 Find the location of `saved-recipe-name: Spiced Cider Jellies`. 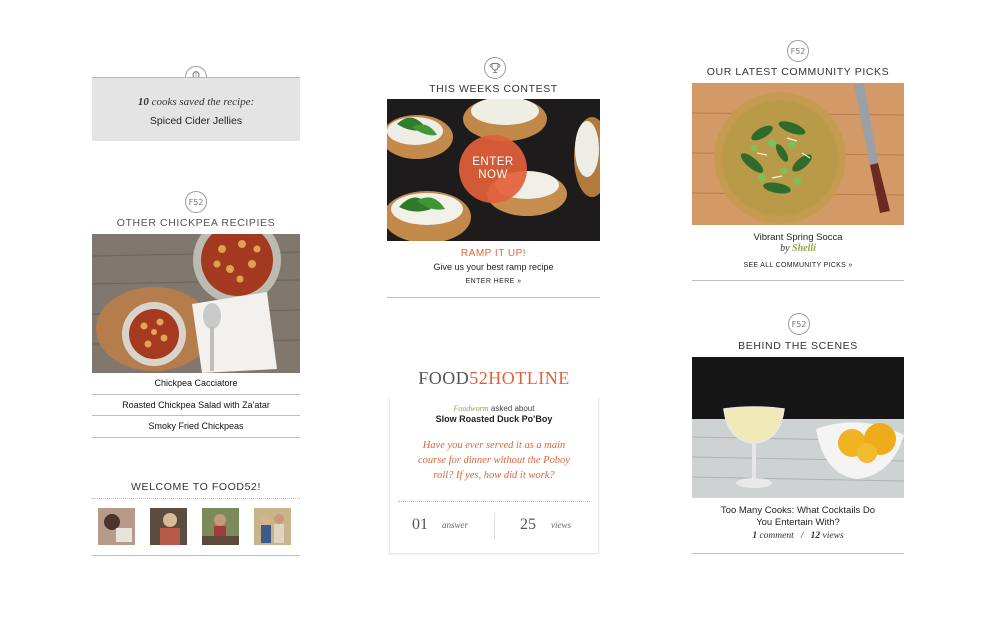

saved-recipe-name: Spiced Cider Jellies is located at coordinates (196, 121).